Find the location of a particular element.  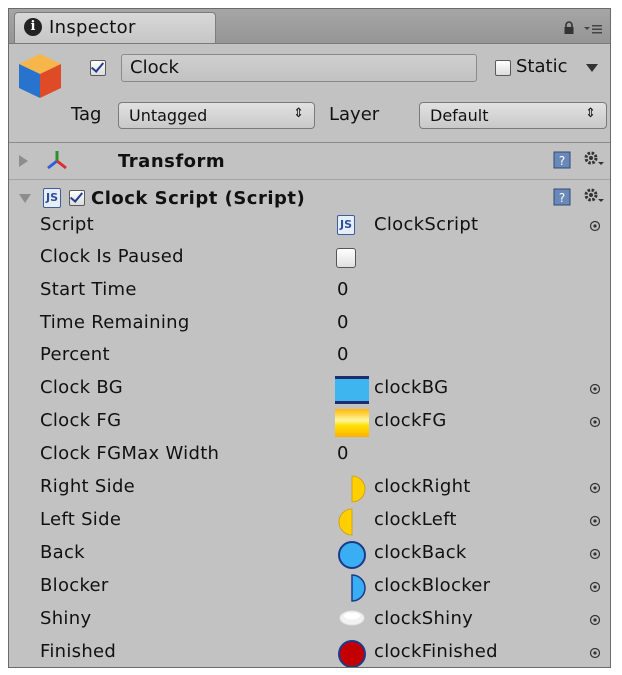

property-shiny: Shiny clockShiny is located at coordinates (309, 620).